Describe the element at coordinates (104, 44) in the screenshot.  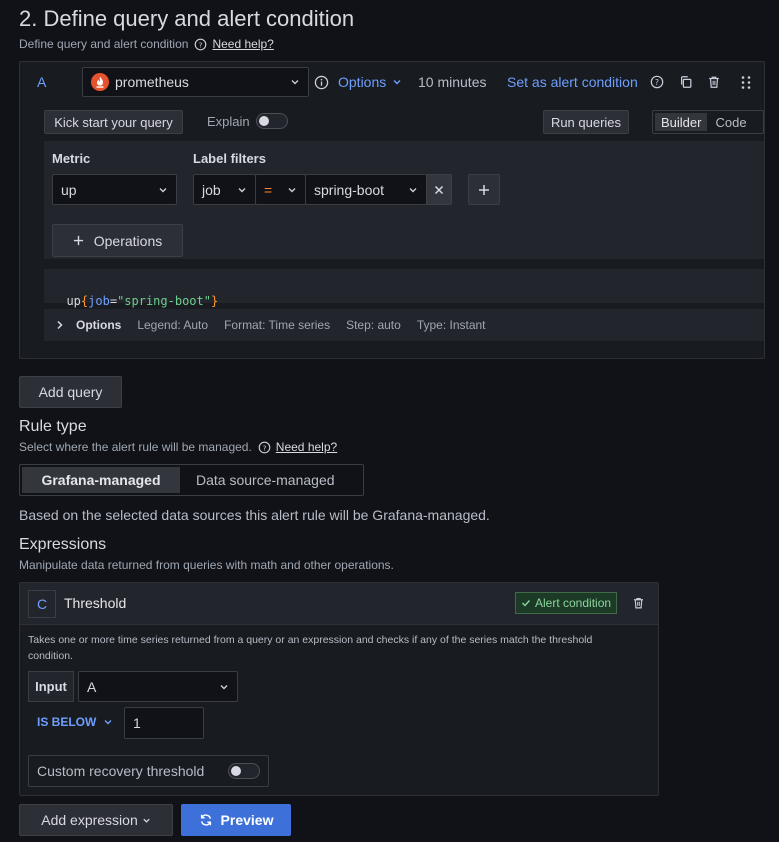
I see `page-subtitle: Define query and alert condition` at that location.